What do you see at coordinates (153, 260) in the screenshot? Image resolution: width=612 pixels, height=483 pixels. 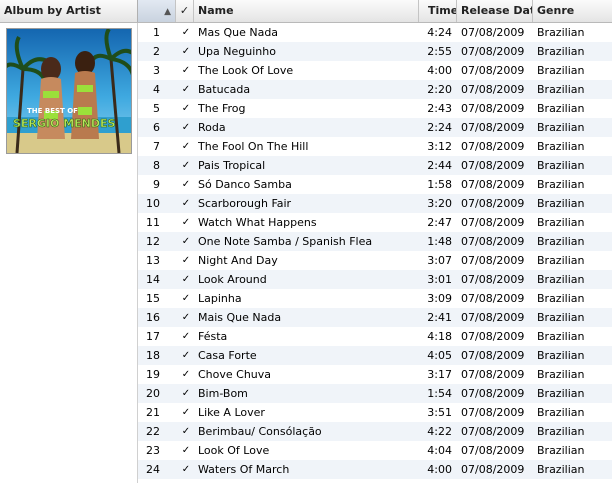 I see `track-number: 13` at bounding box center [153, 260].